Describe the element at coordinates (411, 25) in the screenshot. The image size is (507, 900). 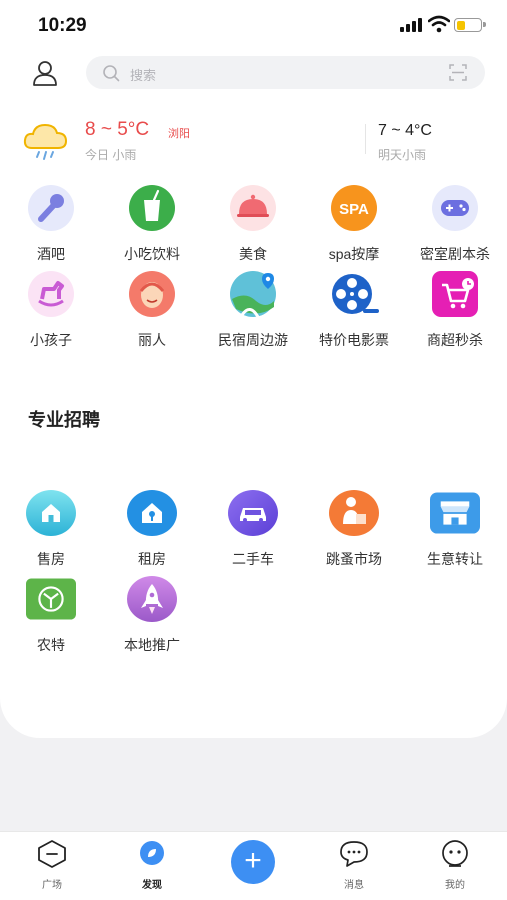
I see `cellular-signal-icon` at that location.